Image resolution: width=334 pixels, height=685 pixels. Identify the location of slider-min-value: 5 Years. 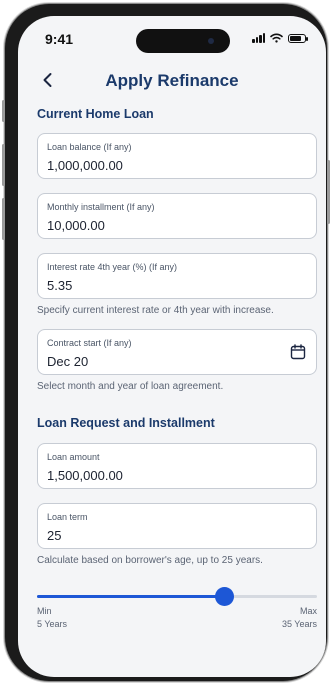
(52, 624).